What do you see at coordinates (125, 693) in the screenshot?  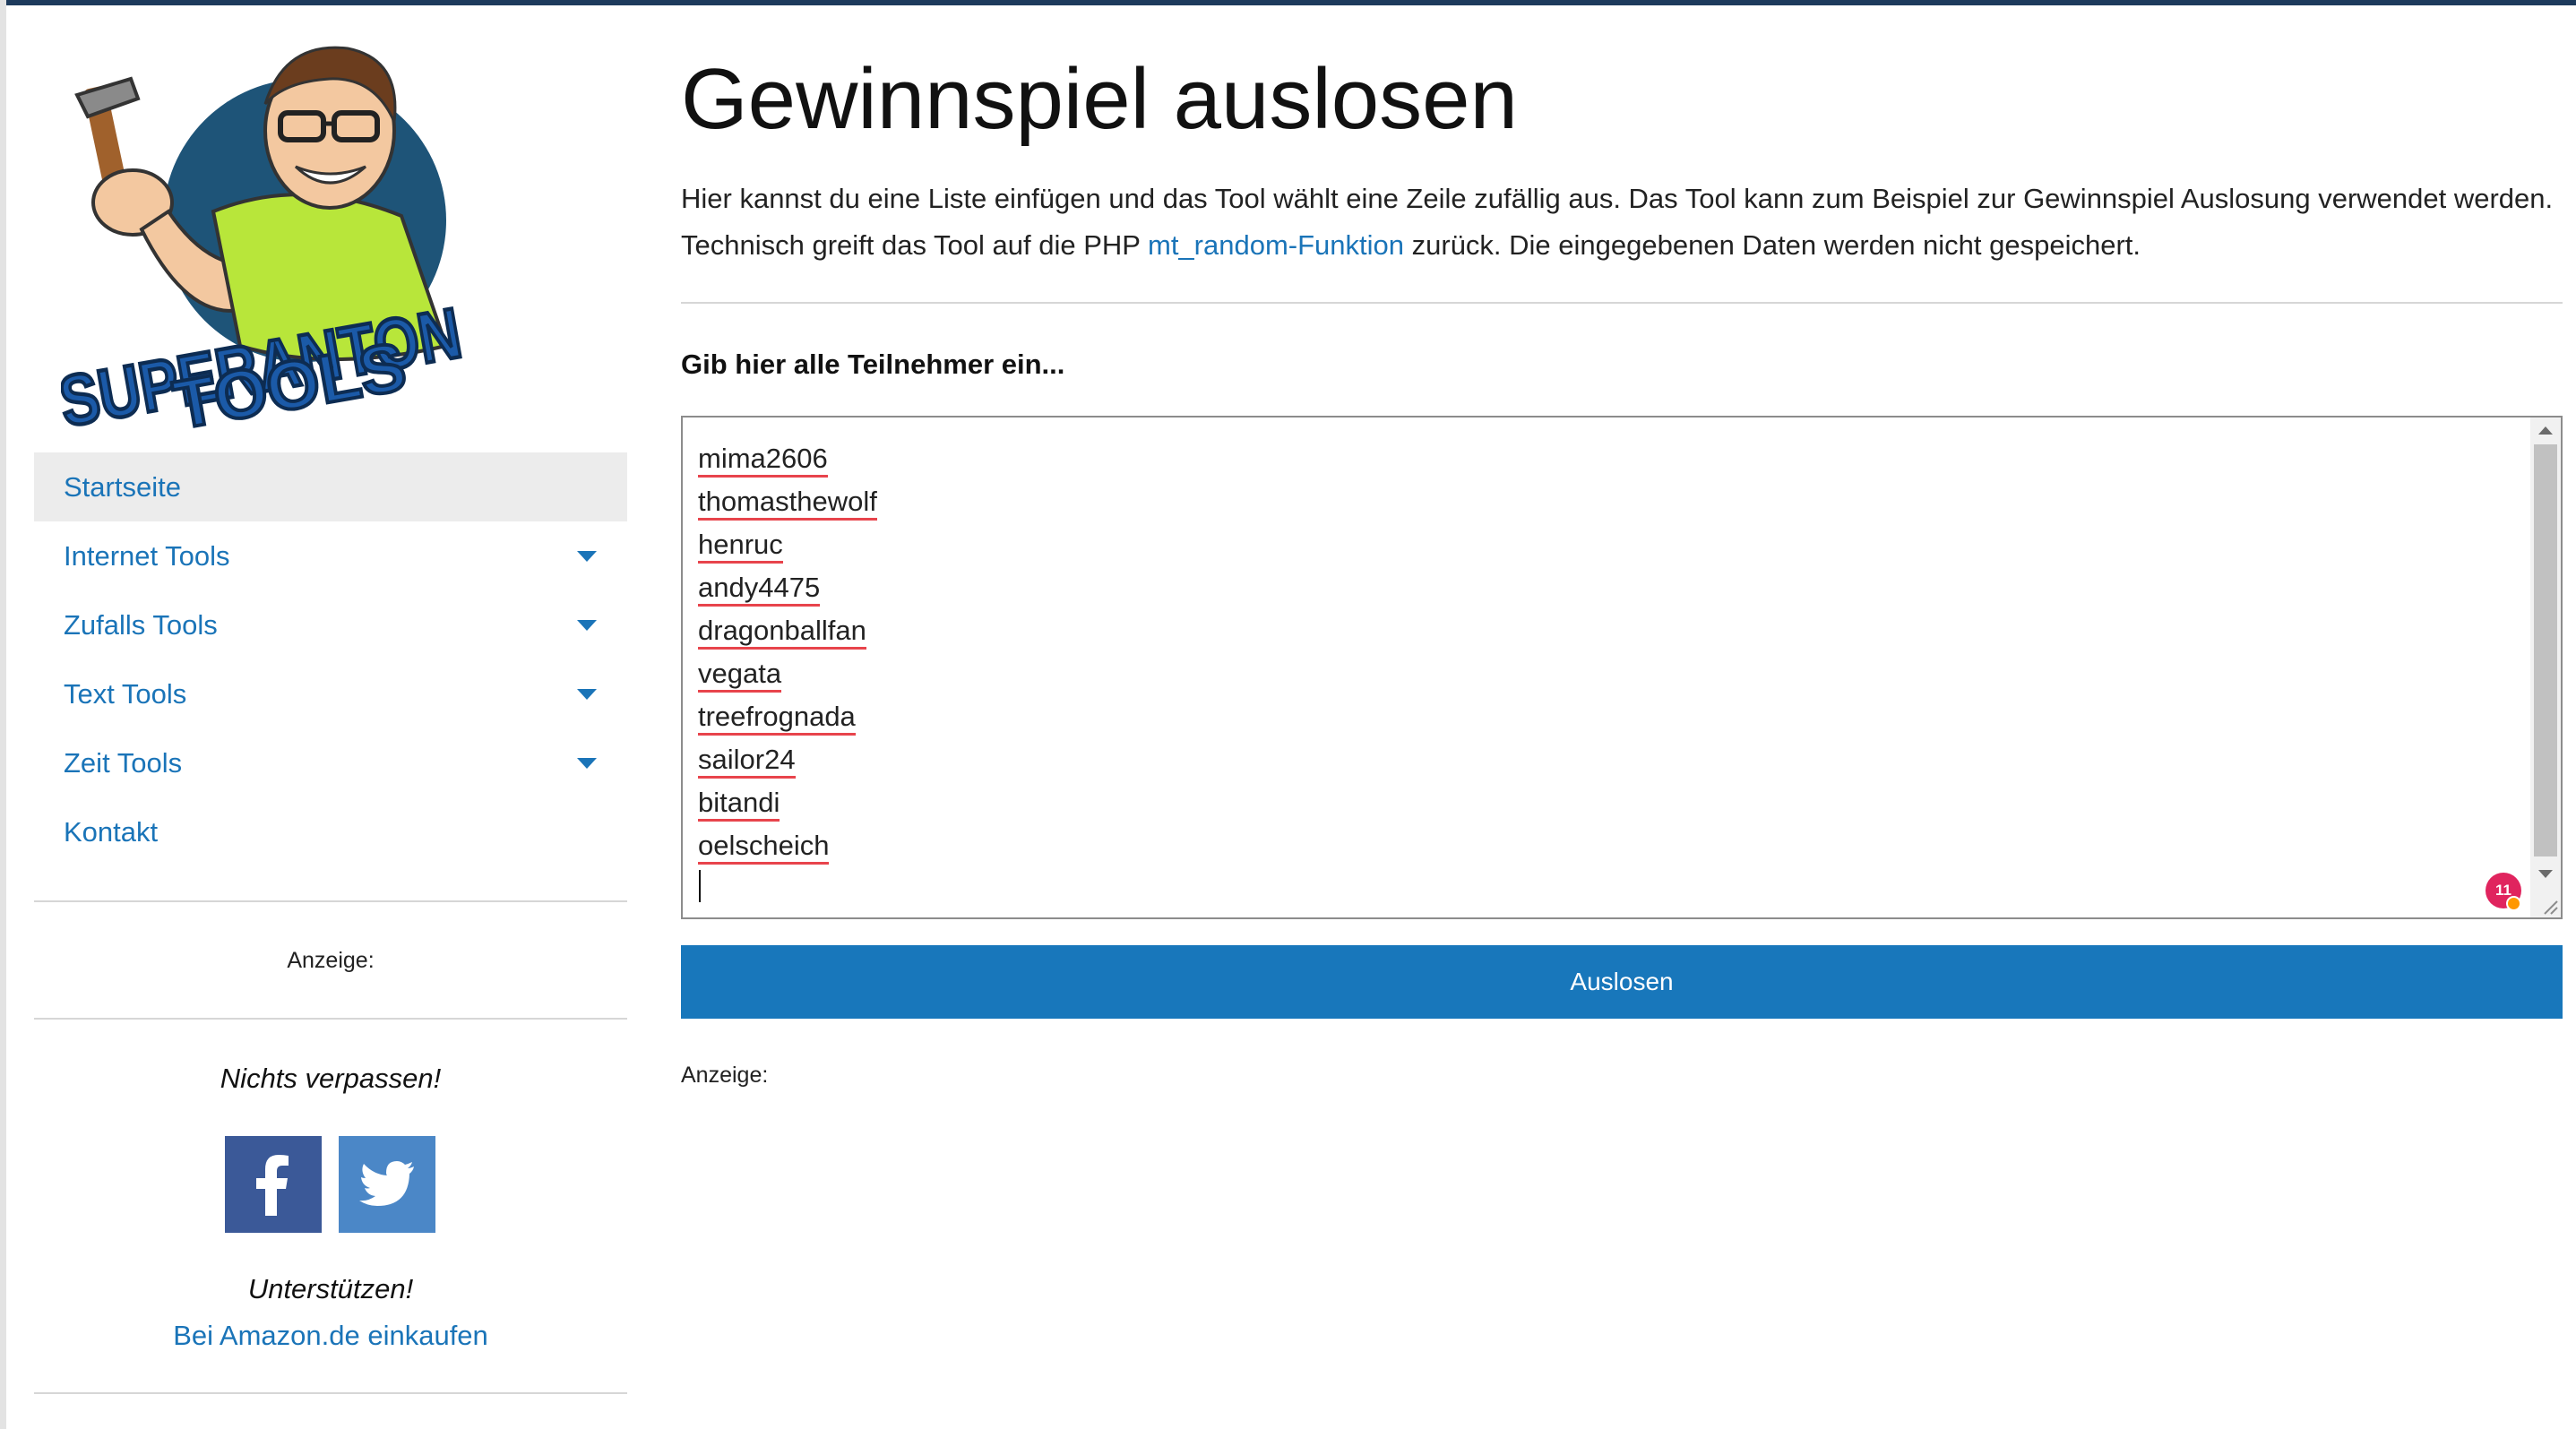 I see `nav-item-label: Text Tools` at bounding box center [125, 693].